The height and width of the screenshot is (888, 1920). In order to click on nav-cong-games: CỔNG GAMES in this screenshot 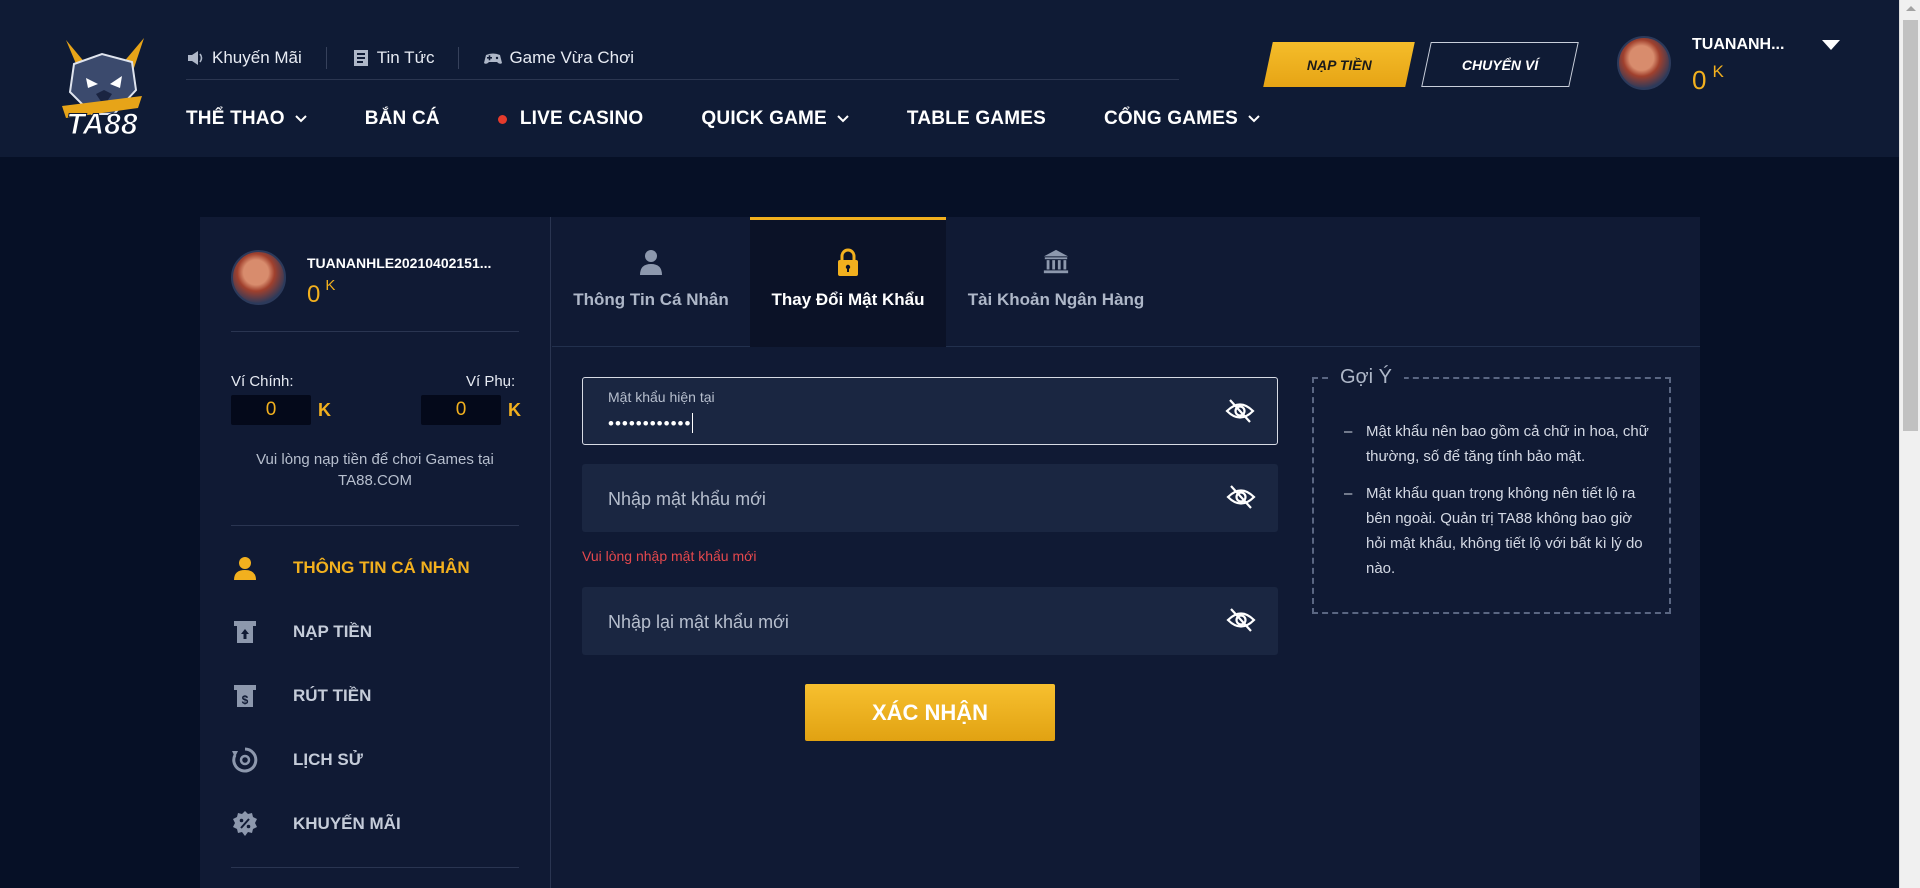, I will do `click(1182, 119)`.